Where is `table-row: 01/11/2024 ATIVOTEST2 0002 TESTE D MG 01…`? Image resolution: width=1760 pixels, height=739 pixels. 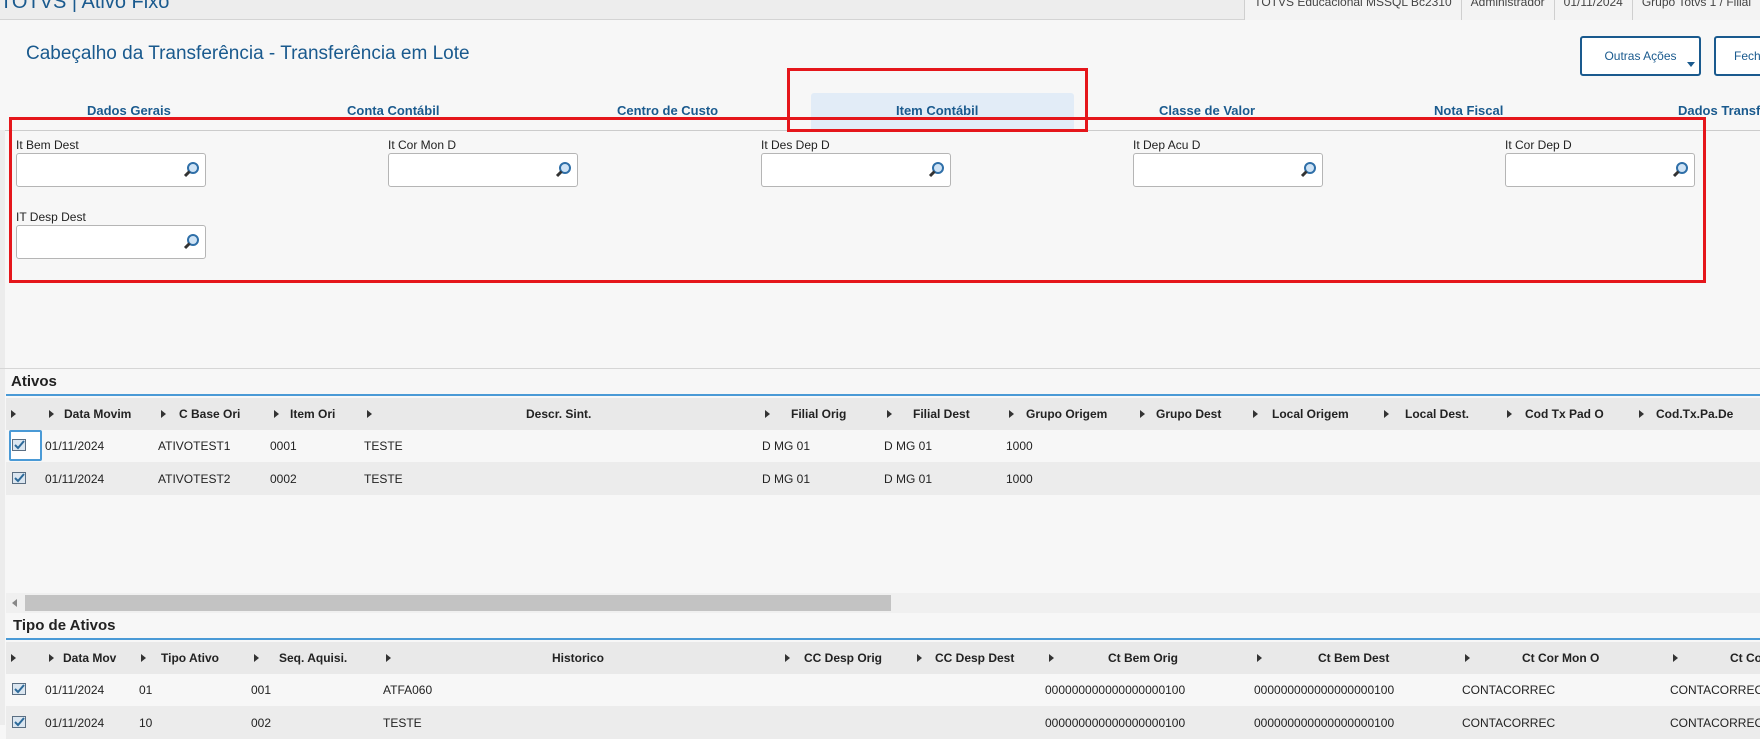 table-row: 01/11/2024 ATIVOTEST2 0002 TESTE D MG 01… is located at coordinates (883, 478).